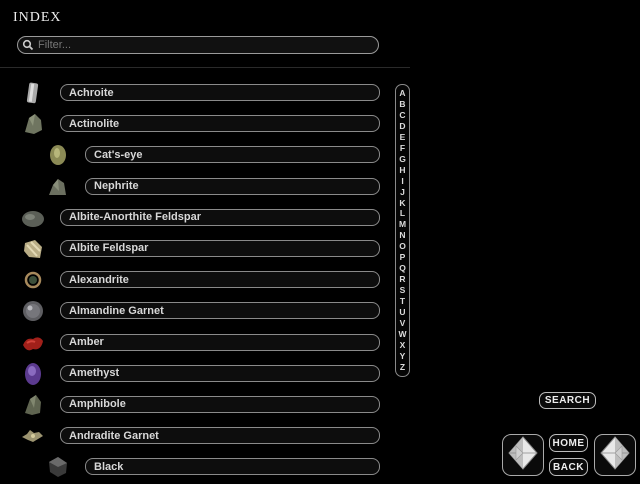  Describe the element at coordinates (37, 17) in the screenshot. I see `page-title: INDEX` at that location.